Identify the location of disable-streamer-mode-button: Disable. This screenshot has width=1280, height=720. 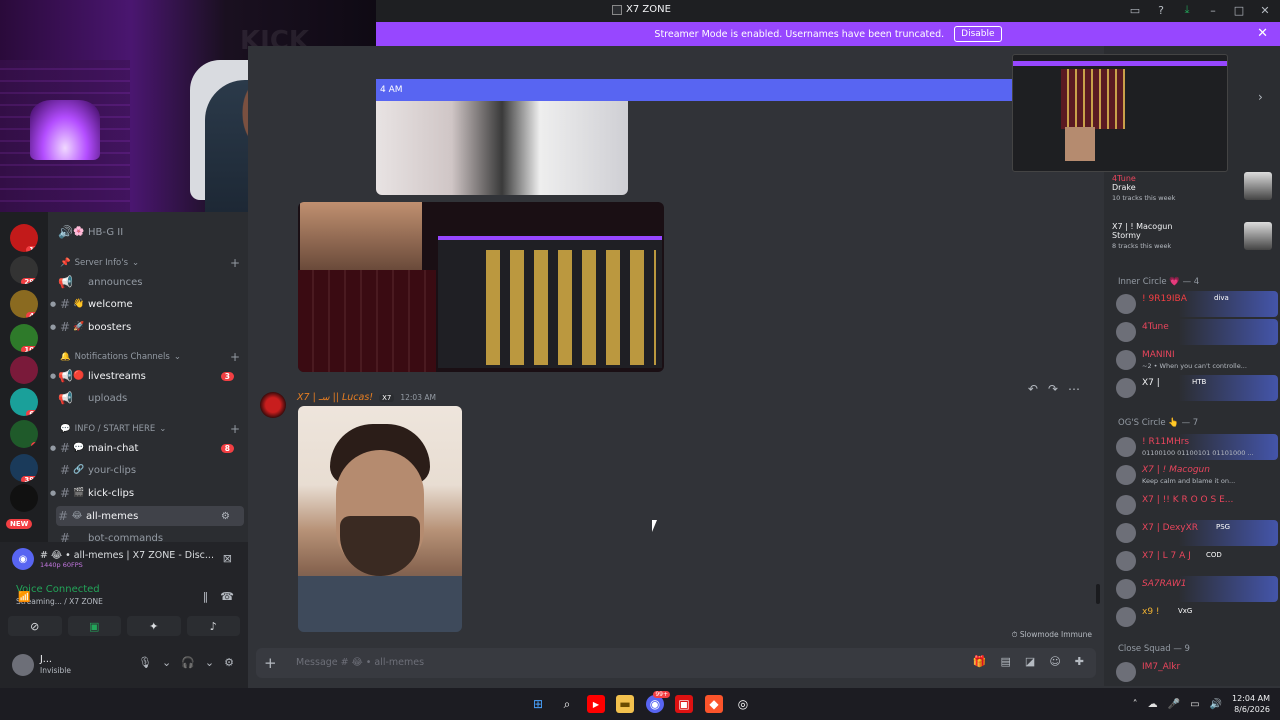
(978, 34).